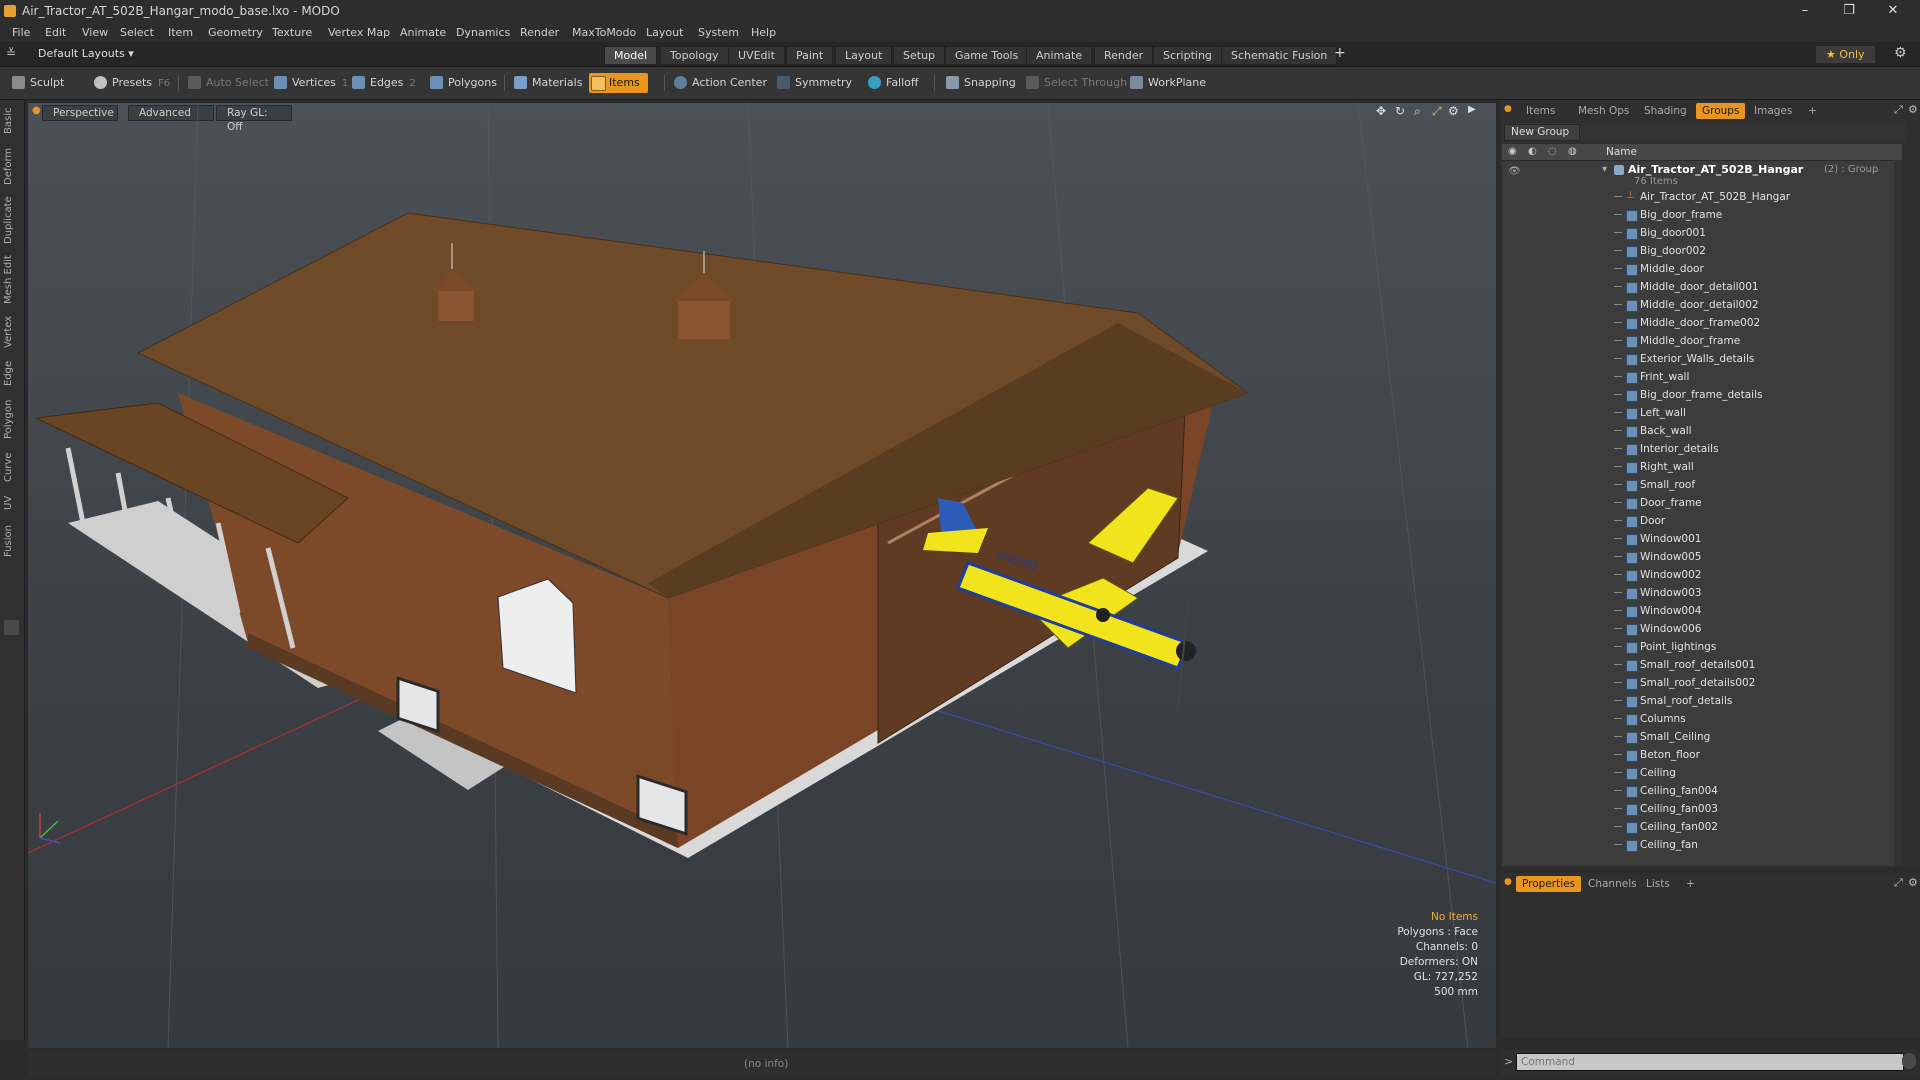 This screenshot has width=1920, height=1080. What do you see at coordinates (980, 83) in the screenshot?
I see `snapping-button: Snapping` at bounding box center [980, 83].